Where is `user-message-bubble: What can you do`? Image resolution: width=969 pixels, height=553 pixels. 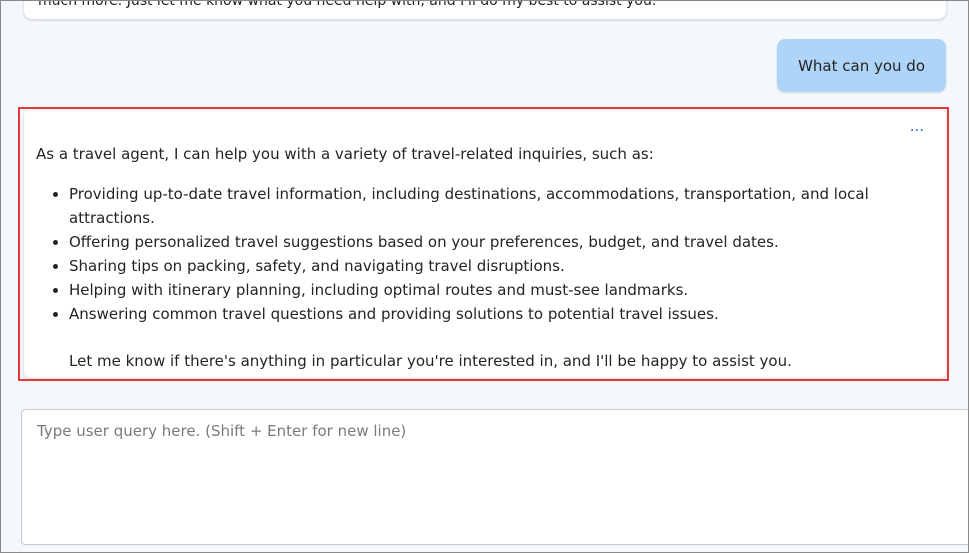
user-message-bubble: What can you do is located at coordinates (861, 65).